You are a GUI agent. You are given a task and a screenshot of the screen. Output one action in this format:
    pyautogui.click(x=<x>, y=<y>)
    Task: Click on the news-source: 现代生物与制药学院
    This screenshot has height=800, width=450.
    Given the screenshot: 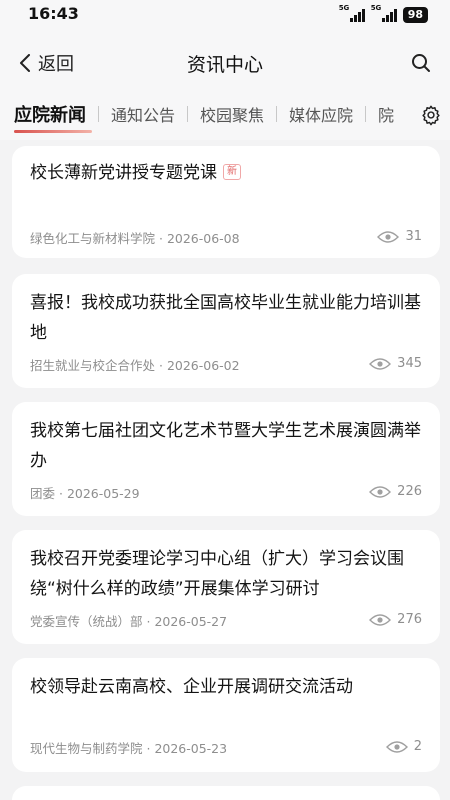 What is the action you would take?
    pyautogui.click(x=86, y=748)
    